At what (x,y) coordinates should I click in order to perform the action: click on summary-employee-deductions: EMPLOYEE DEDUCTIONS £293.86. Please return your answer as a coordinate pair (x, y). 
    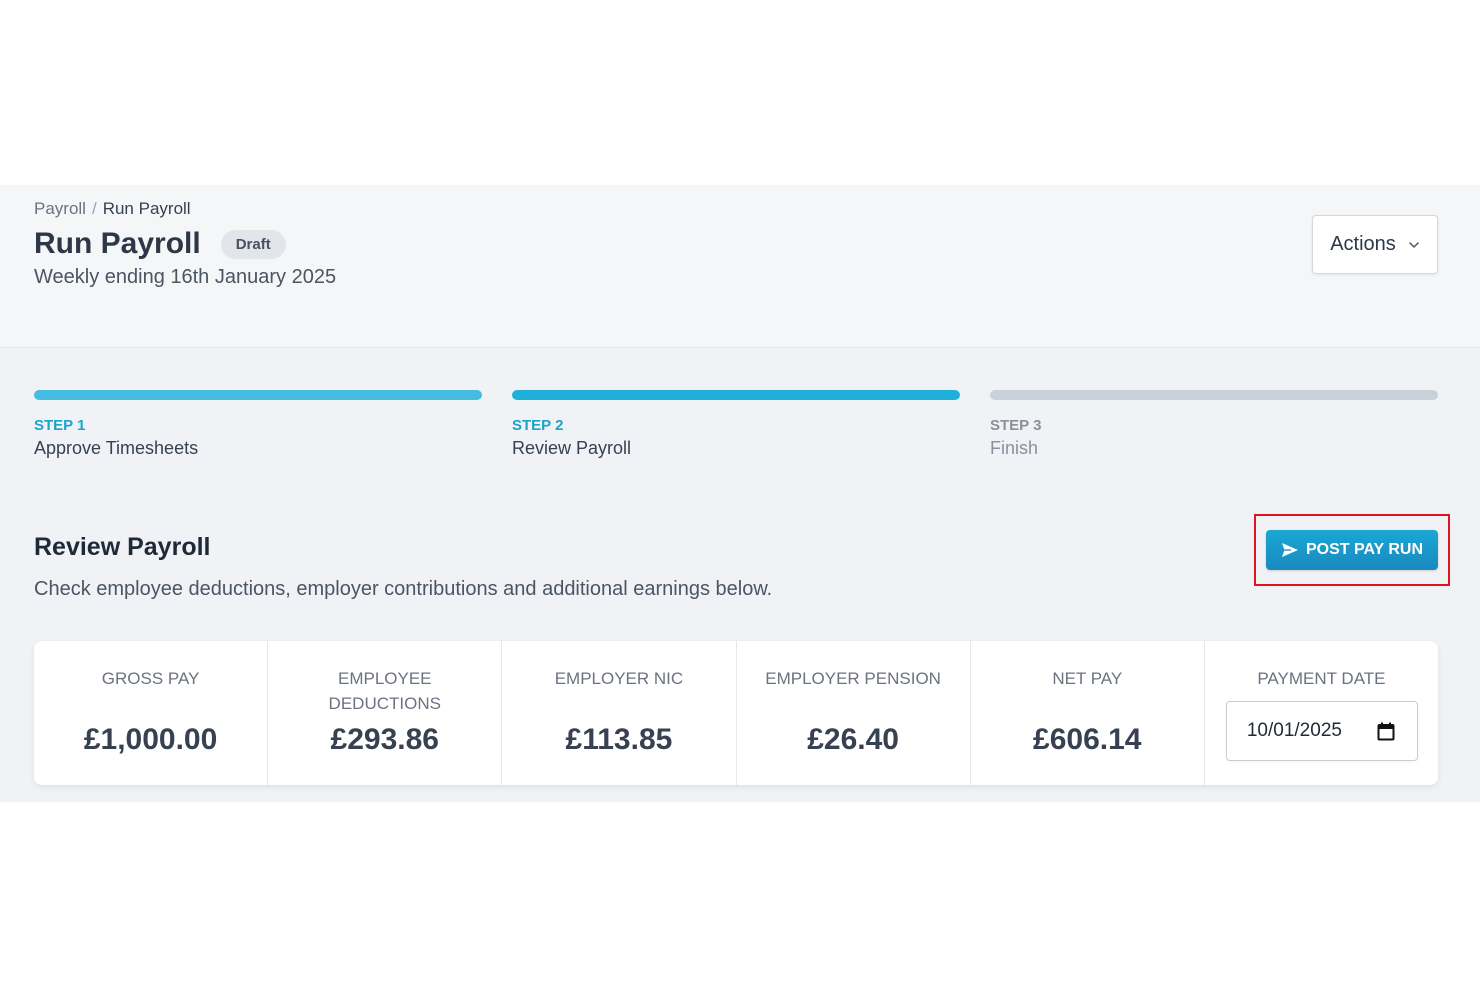
    Looking at the image, I should click on (385, 713).